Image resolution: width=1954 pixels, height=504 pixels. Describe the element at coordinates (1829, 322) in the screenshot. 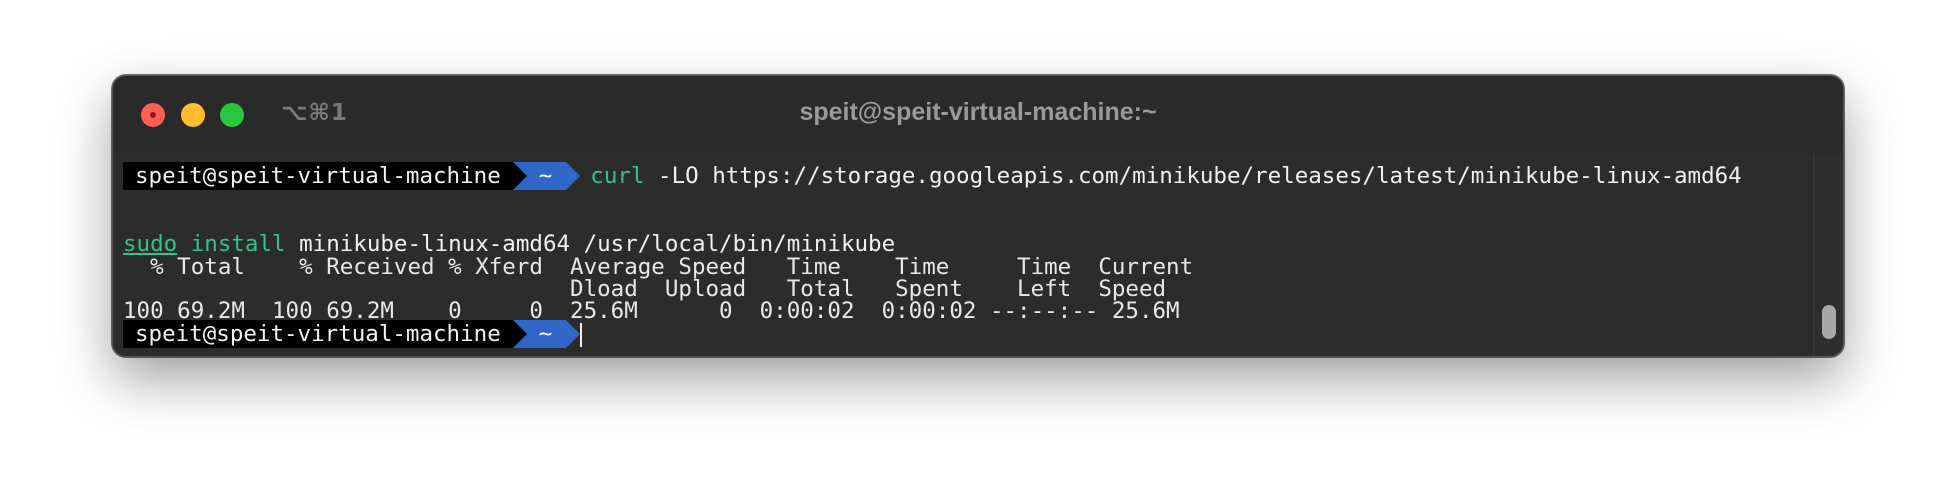

I see `scrollbar-thumb` at that location.